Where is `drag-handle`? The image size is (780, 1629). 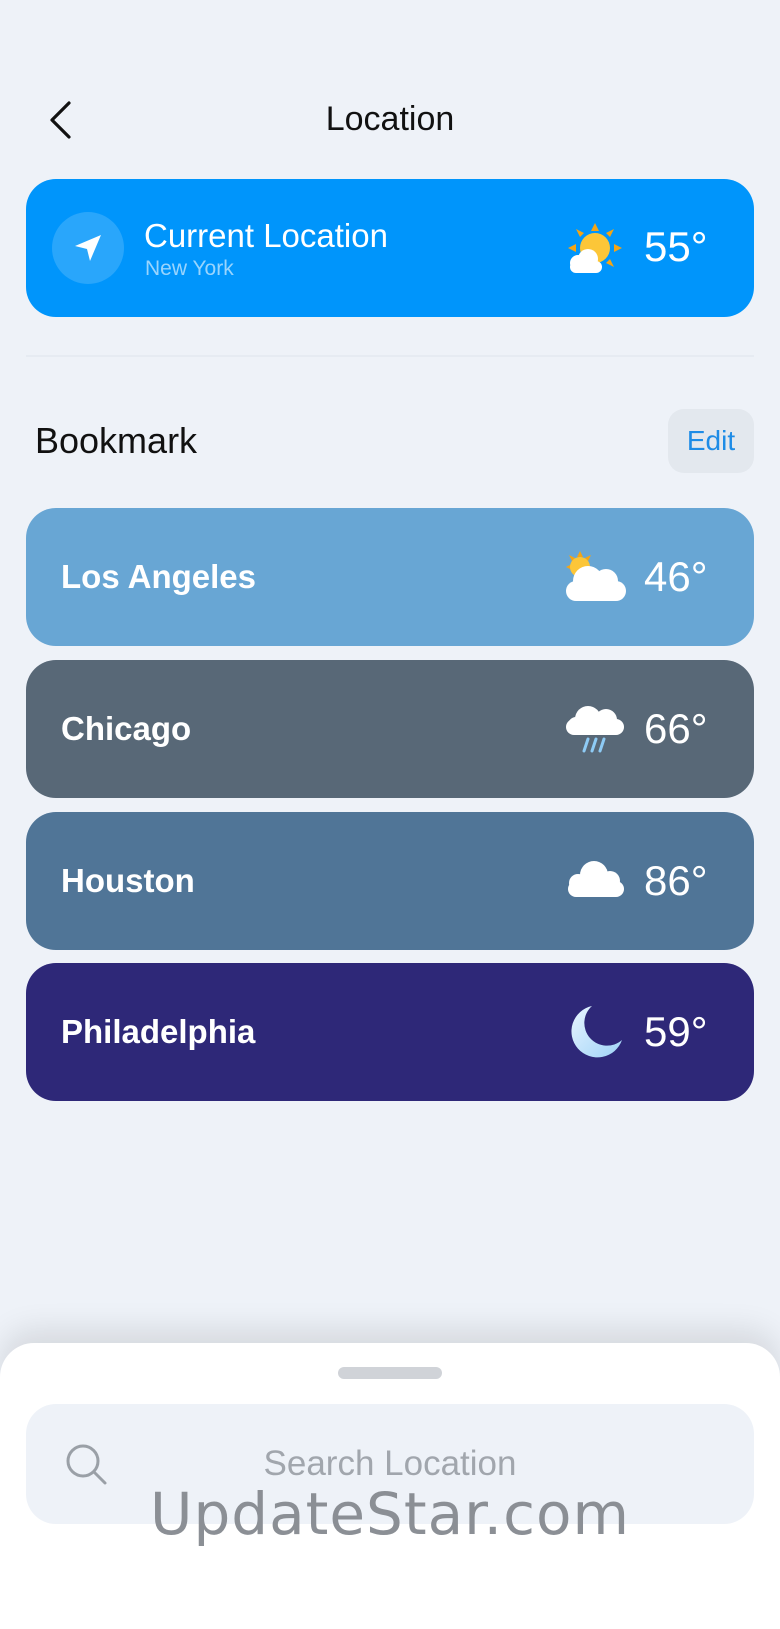
drag-handle is located at coordinates (390, 1373).